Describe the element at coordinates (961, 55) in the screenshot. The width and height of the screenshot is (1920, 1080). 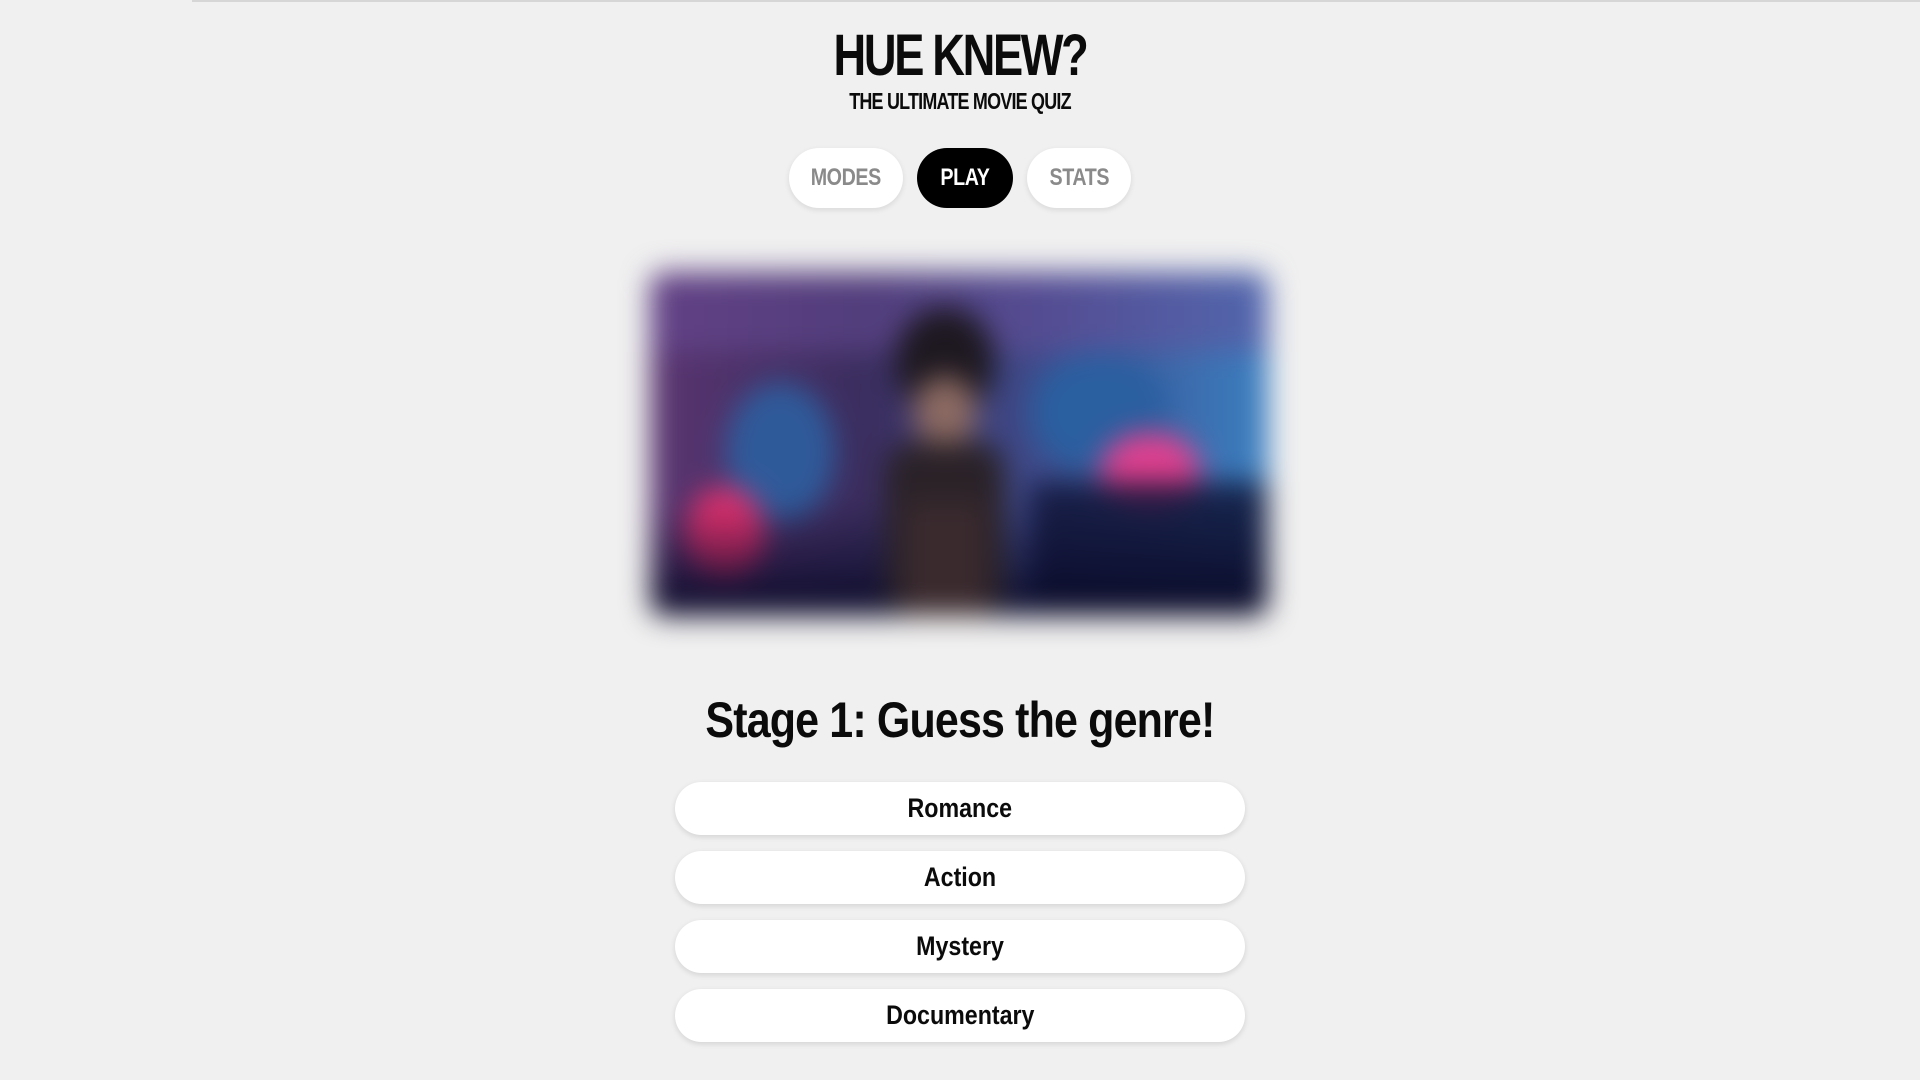
I see `app-title: HUE KNEW?` at that location.